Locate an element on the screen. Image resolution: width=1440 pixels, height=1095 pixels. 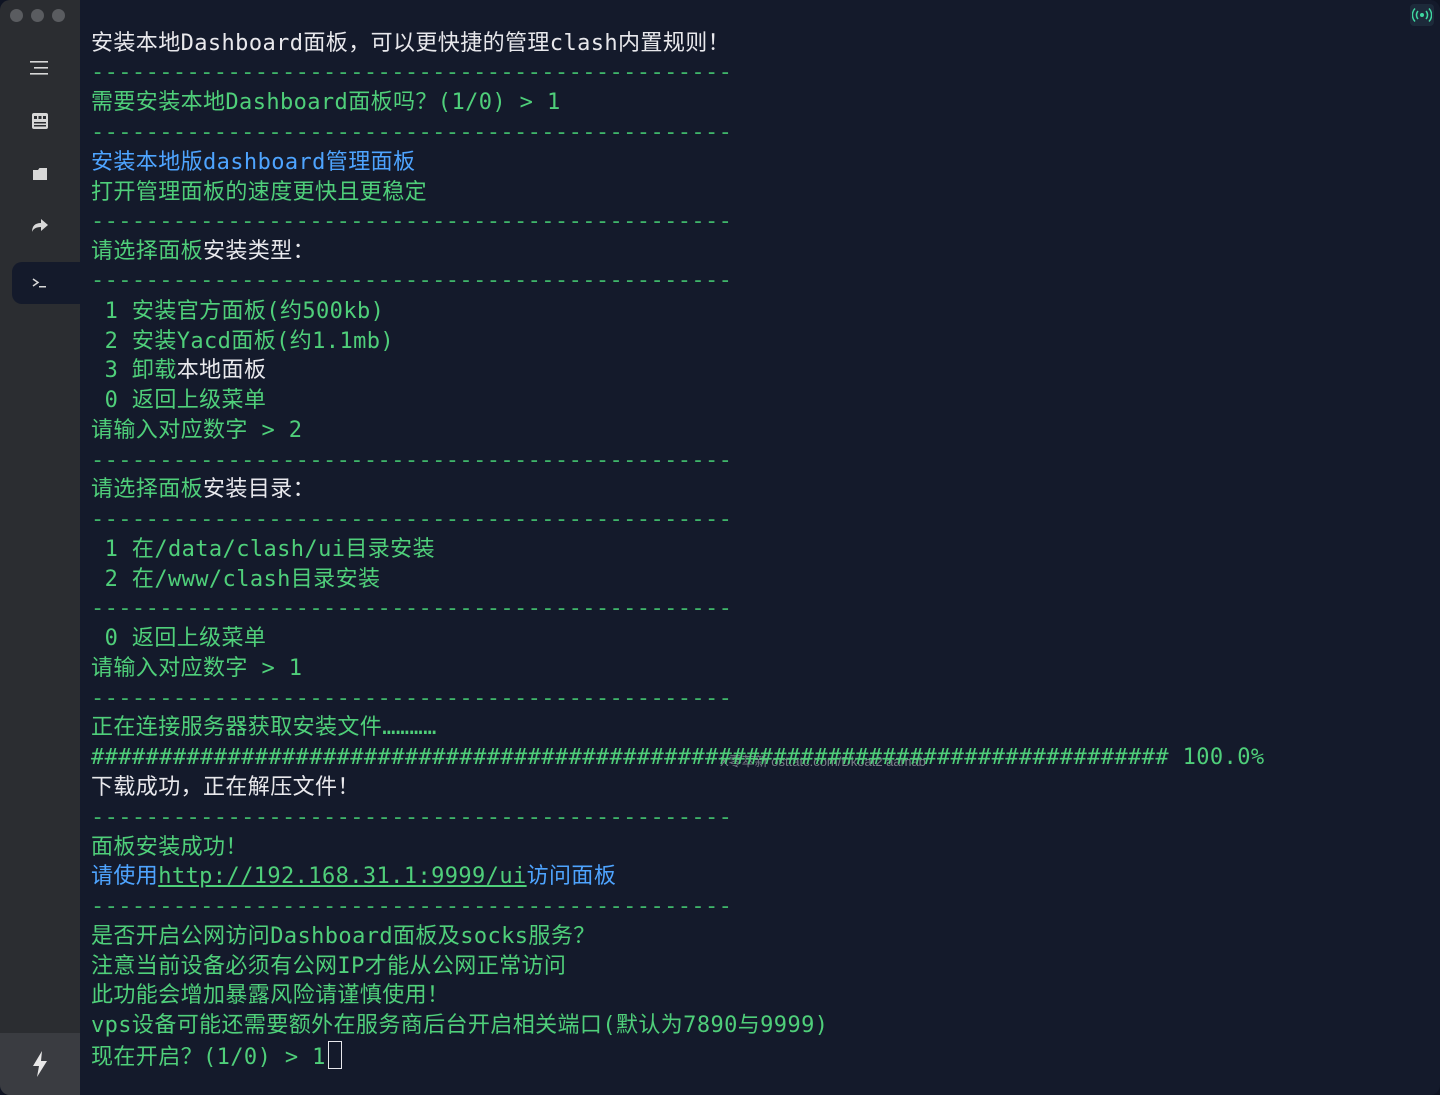
terminal-line: 请选择面板安装目录： is located at coordinates (203, 490).